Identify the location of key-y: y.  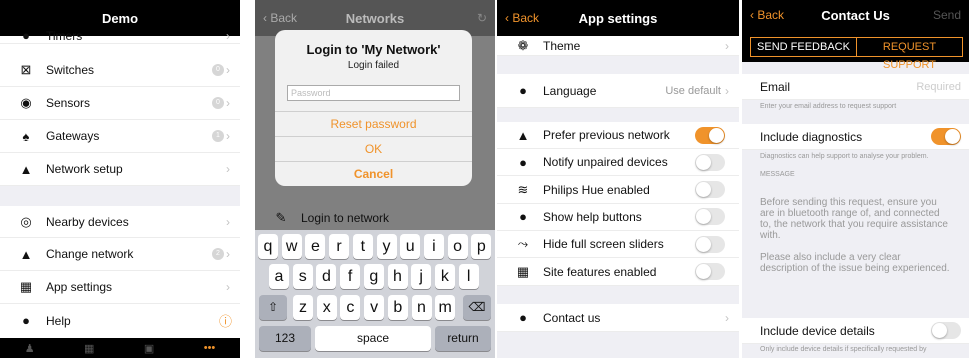
(386, 246).